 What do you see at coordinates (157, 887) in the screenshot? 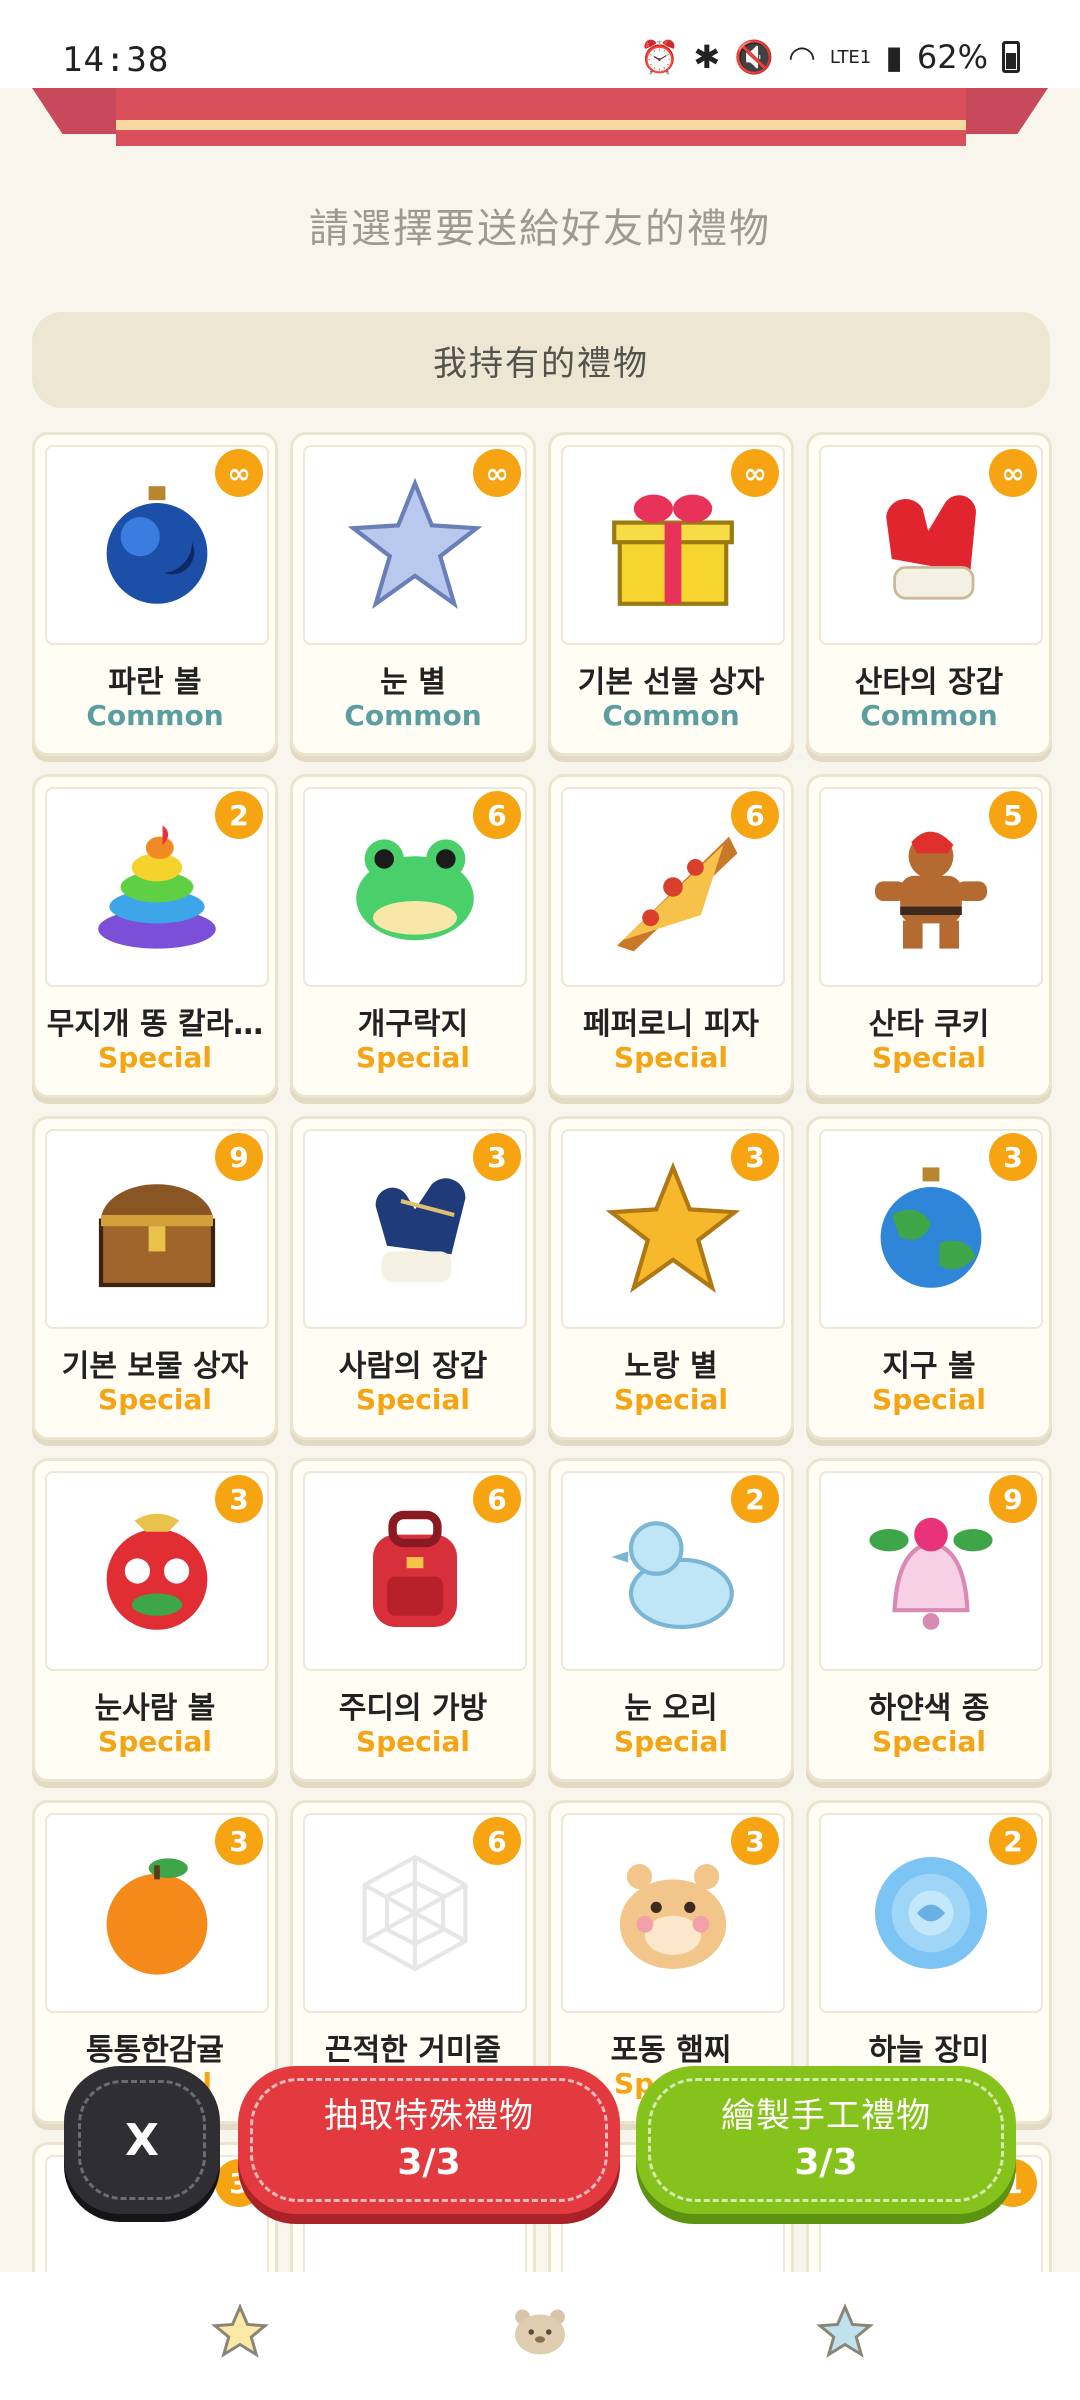
I see `rainbow-poop-icon` at bounding box center [157, 887].